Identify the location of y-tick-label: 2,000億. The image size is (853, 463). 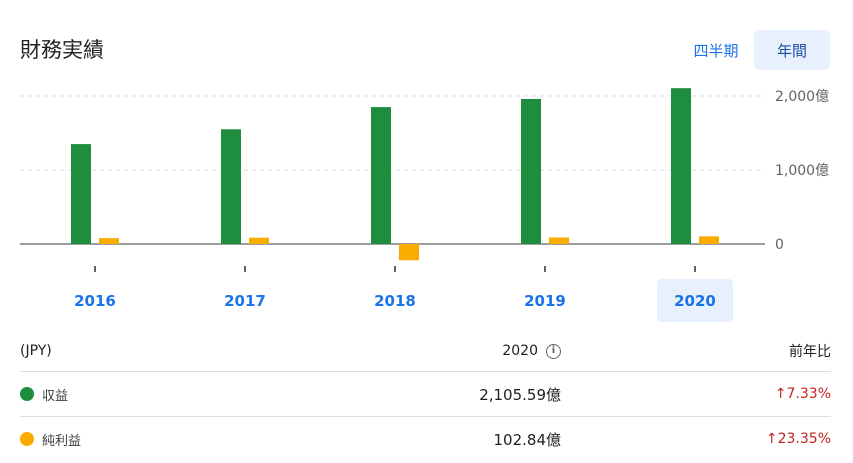
(802, 97).